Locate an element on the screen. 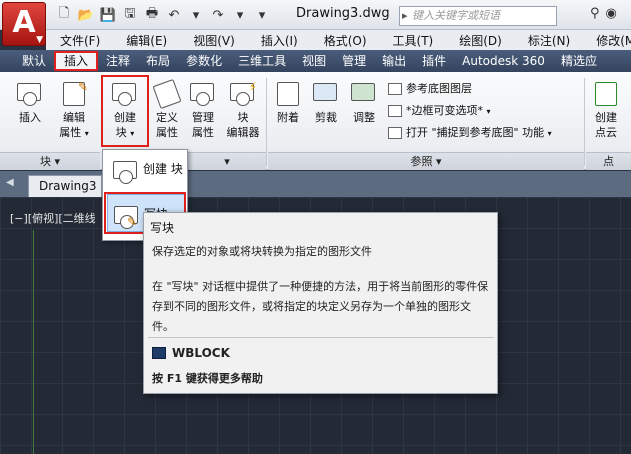 This screenshot has height=454, width=631. snap-to-underlay-dropdown: 打开 "捕捉到参考底图" 功能 ▾ is located at coordinates (470, 133).